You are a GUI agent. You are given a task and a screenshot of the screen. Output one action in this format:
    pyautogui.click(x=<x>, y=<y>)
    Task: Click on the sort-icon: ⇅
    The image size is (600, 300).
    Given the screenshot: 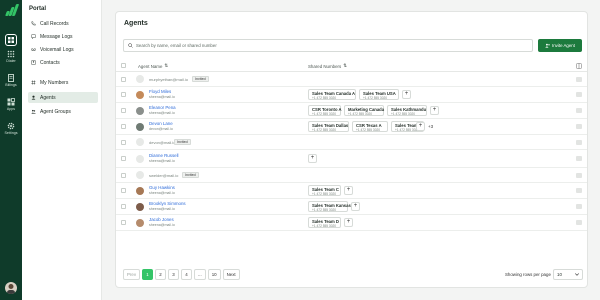 What is the action you would take?
    pyautogui.click(x=345, y=65)
    